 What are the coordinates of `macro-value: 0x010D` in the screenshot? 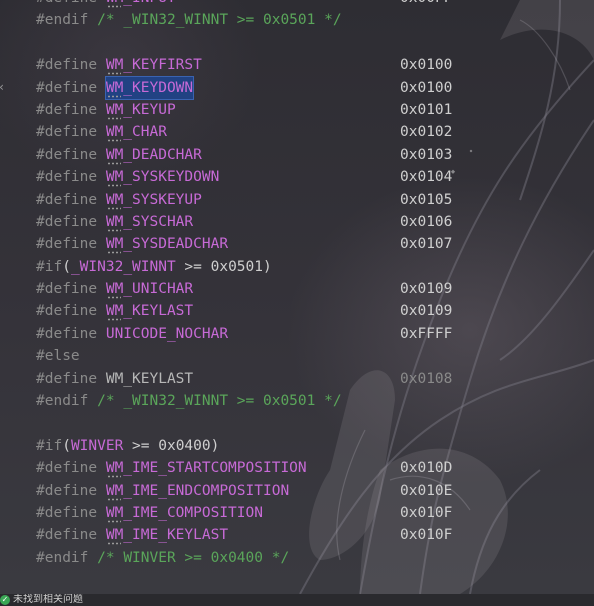 It's located at (426, 468).